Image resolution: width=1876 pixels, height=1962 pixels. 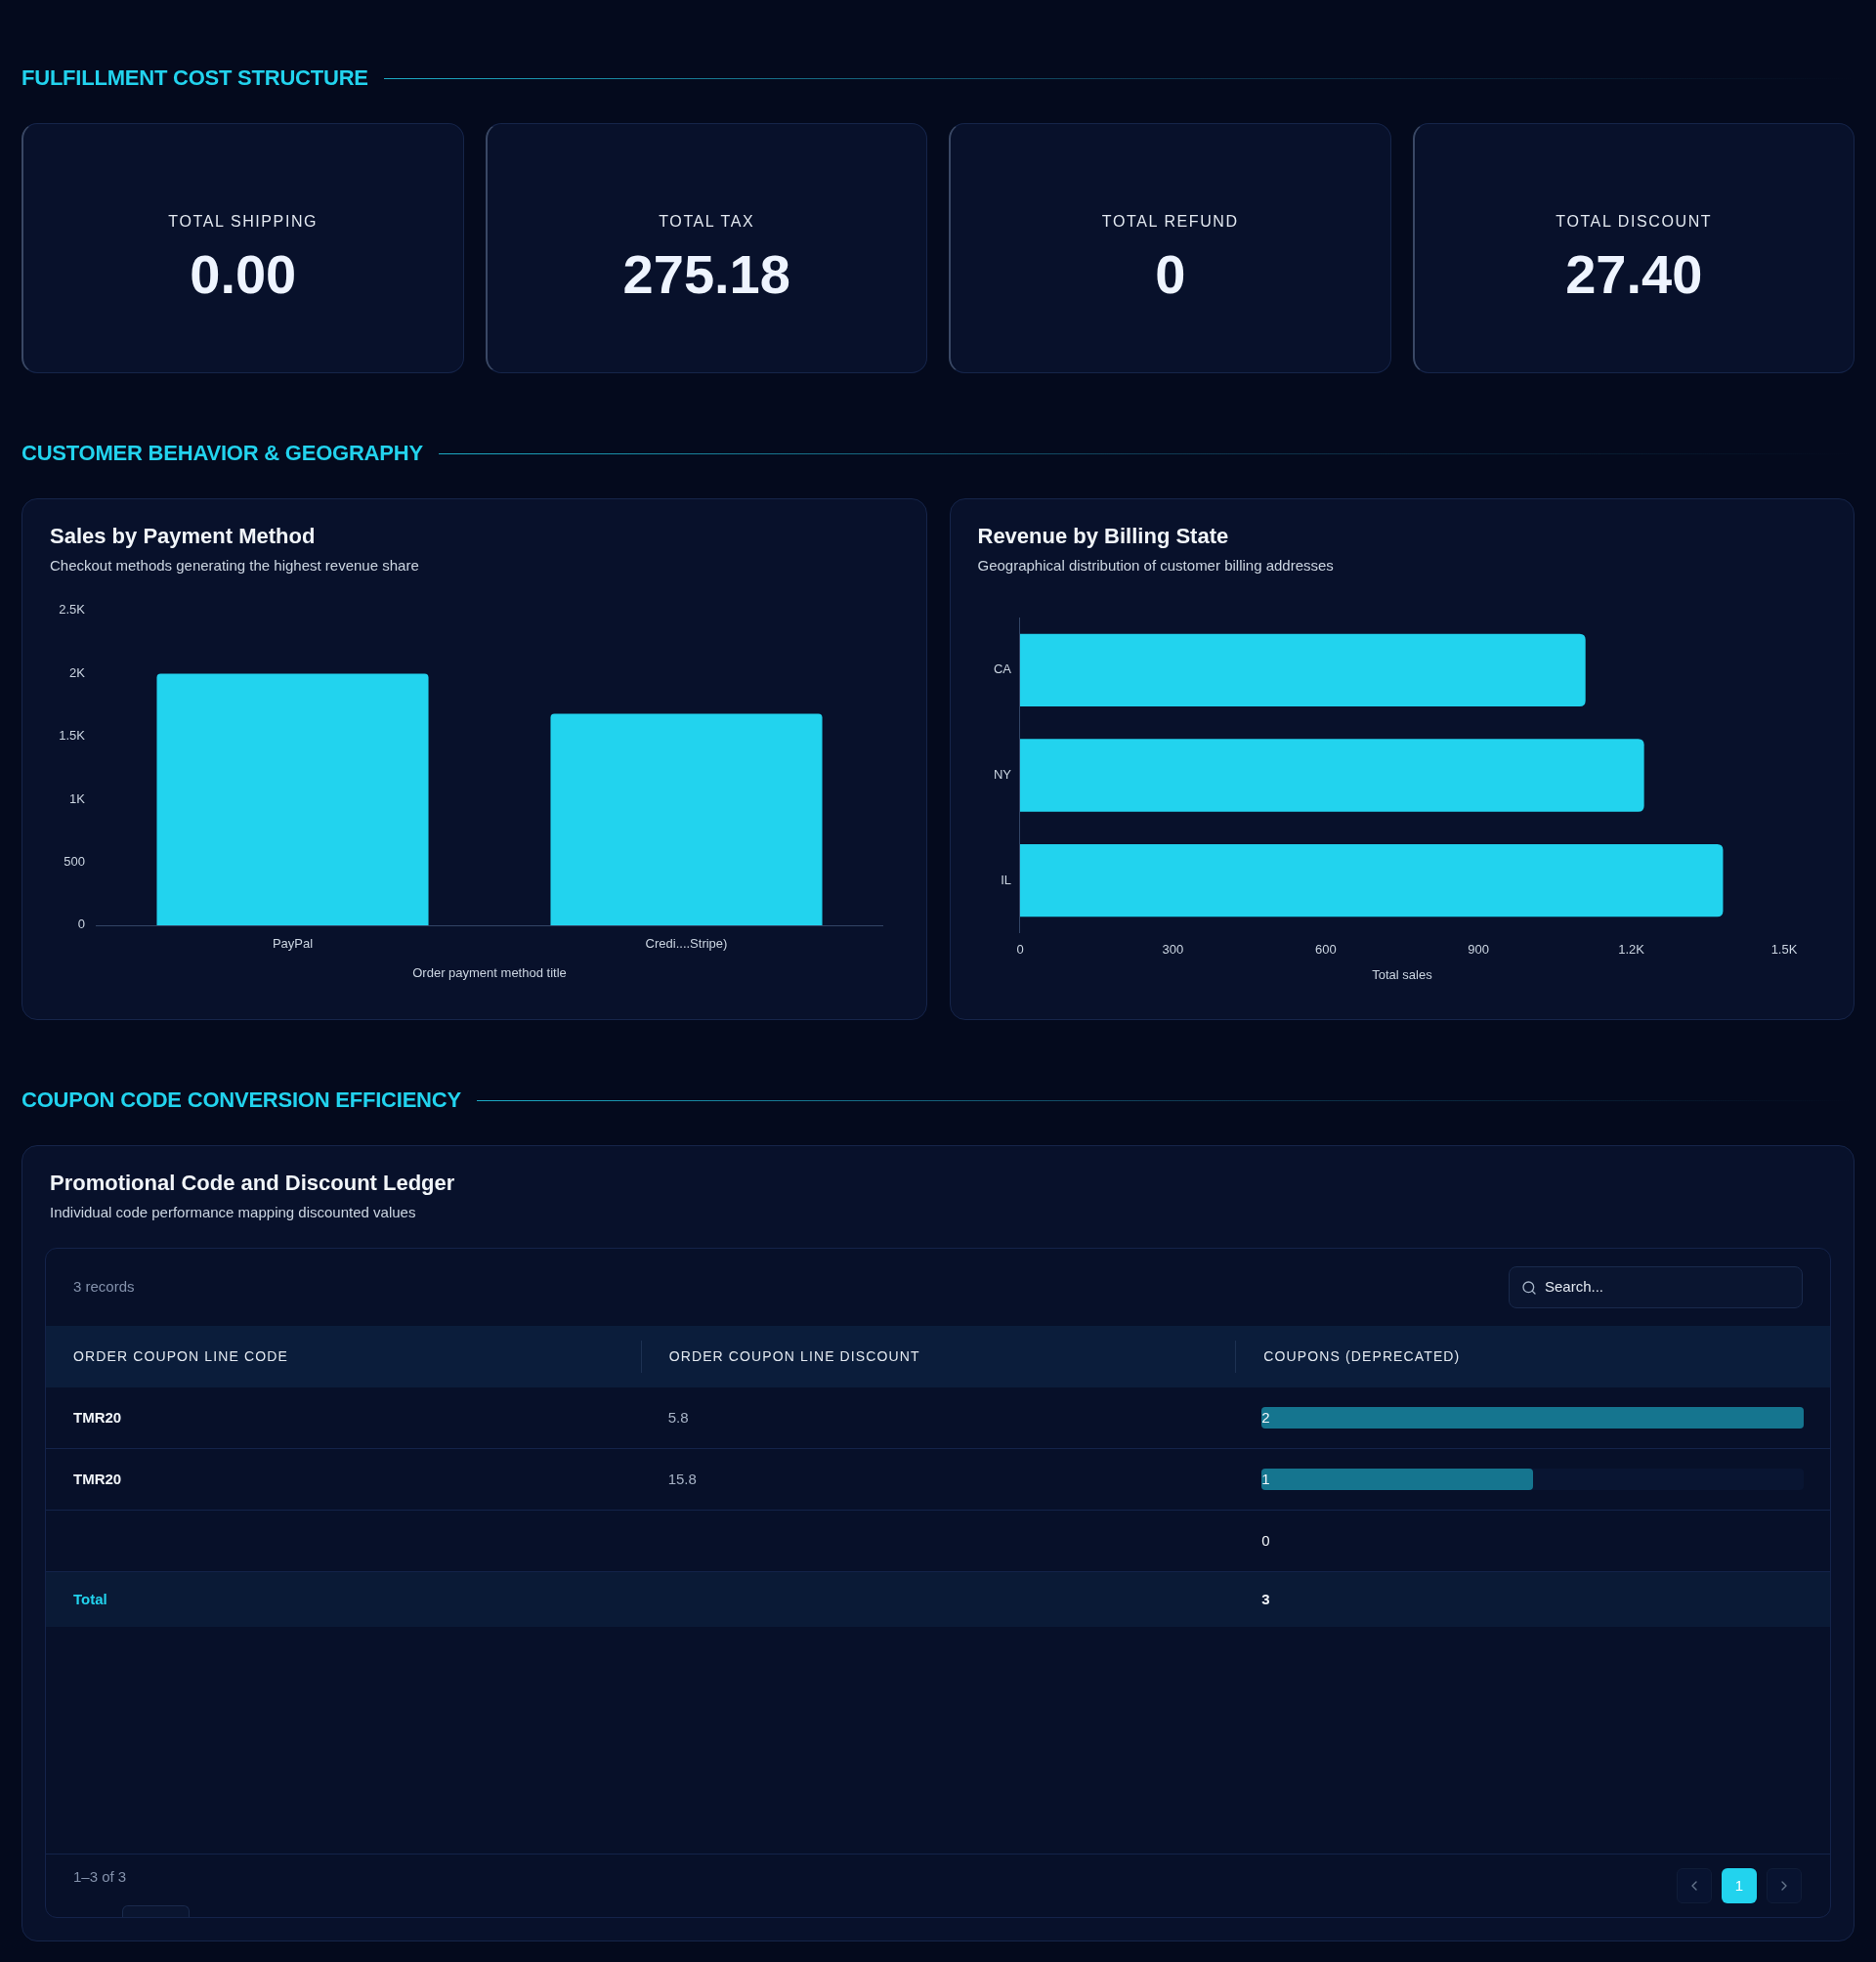 What do you see at coordinates (686, 944) in the screenshot?
I see `category-label: Credi....Stripe)` at bounding box center [686, 944].